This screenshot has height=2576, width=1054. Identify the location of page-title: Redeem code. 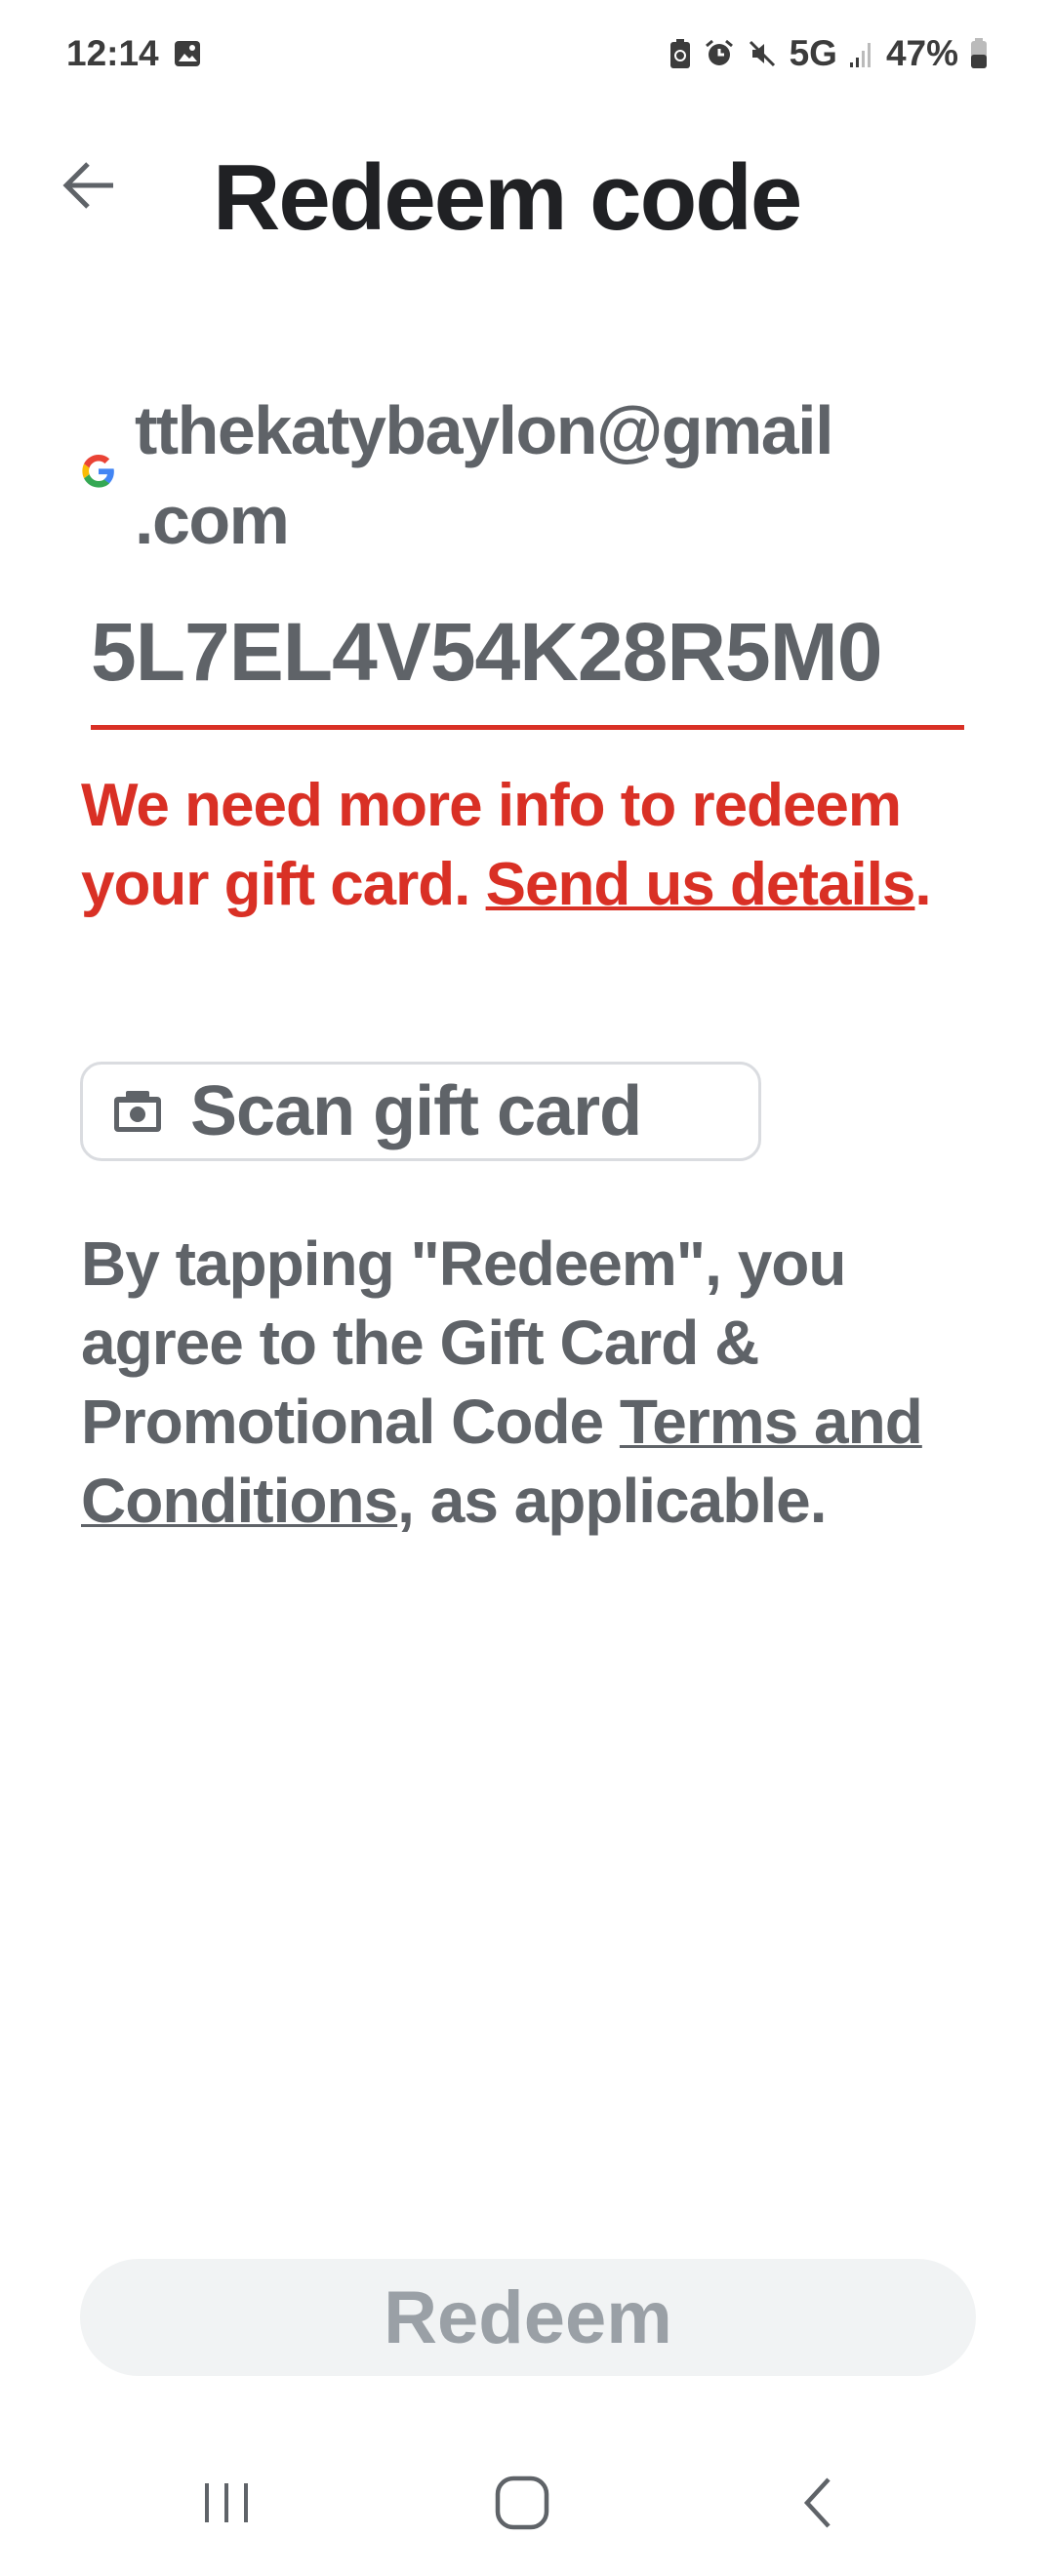
(507, 197).